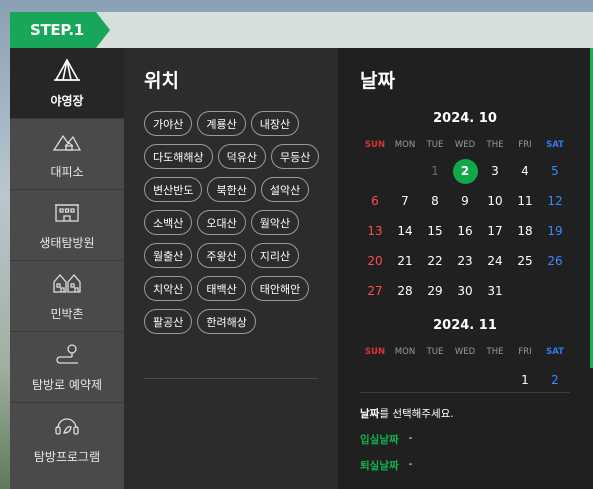 The width and height of the screenshot is (593, 489). What do you see at coordinates (275, 222) in the screenshot?
I see `park-chip: 월악산` at bounding box center [275, 222].